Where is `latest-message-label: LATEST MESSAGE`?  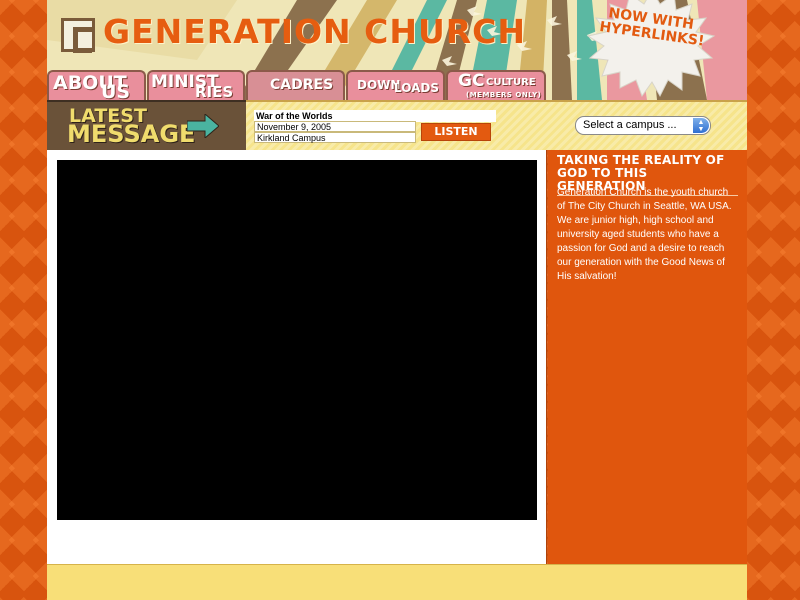 latest-message-label: LATEST MESSAGE is located at coordinates (146, 125).